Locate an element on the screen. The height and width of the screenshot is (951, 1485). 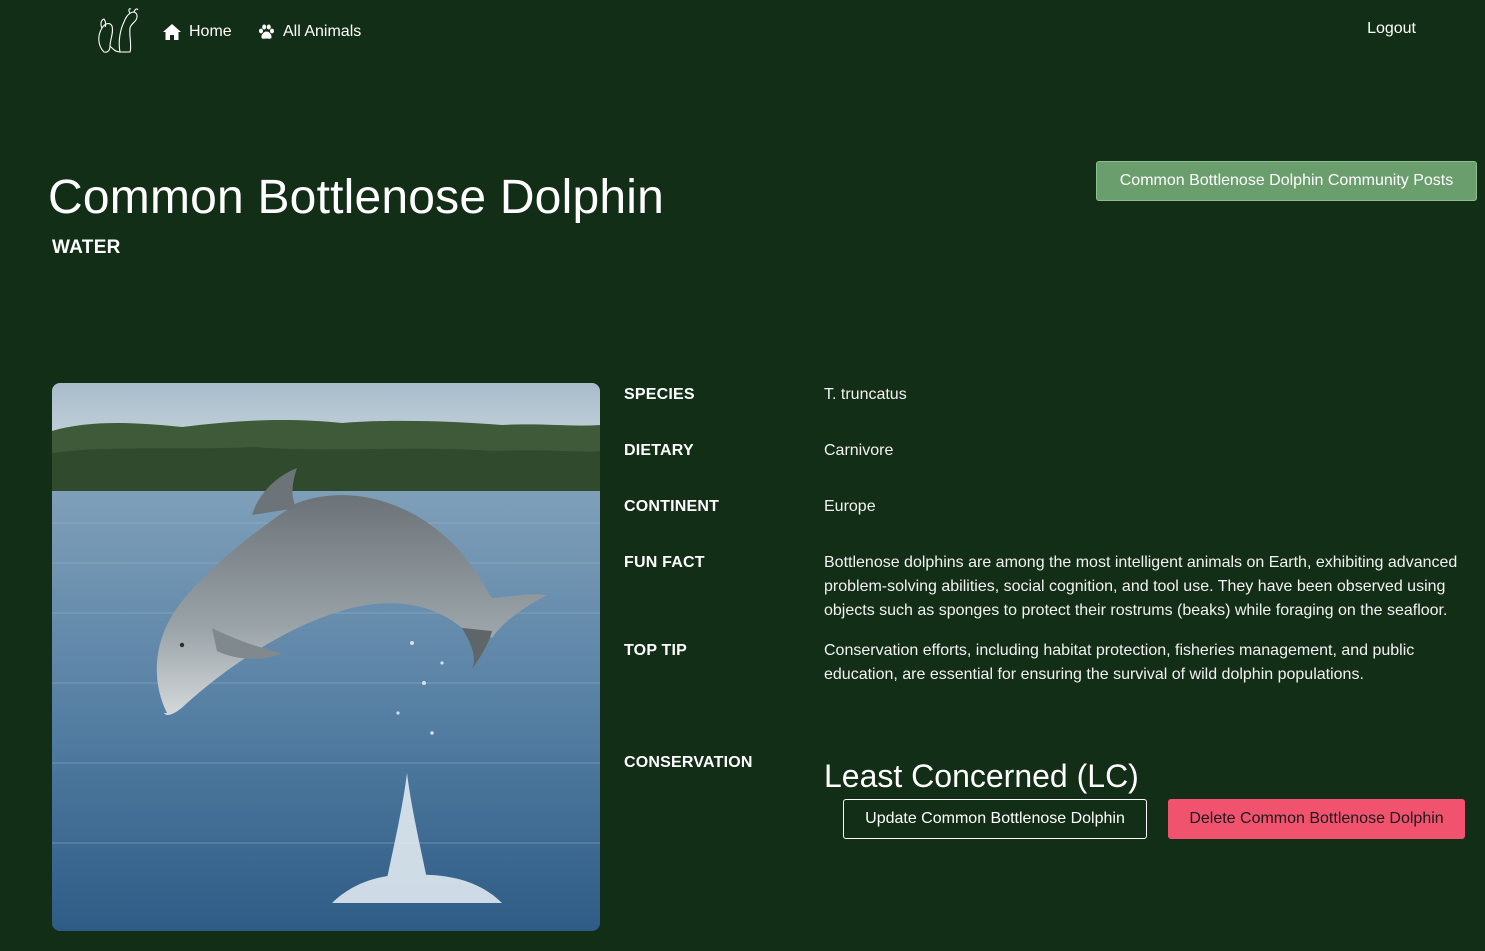
fun-fact-label: FUN FACT is located at coordinates (664, 562).